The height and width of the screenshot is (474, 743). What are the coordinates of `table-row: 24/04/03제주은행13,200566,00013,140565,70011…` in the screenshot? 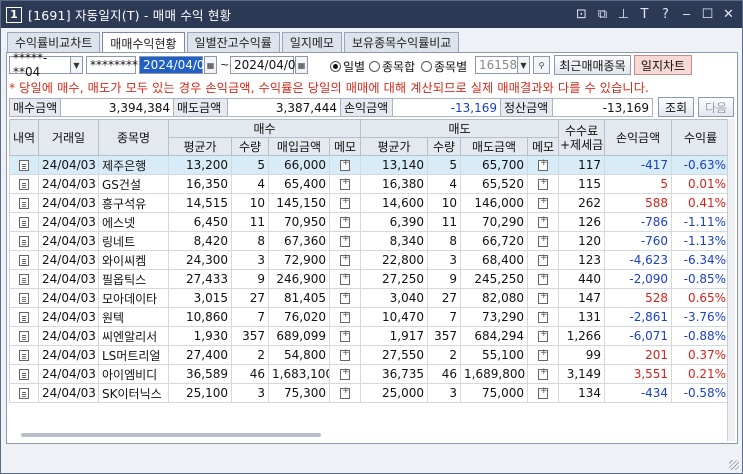 It's located at (370, 165).